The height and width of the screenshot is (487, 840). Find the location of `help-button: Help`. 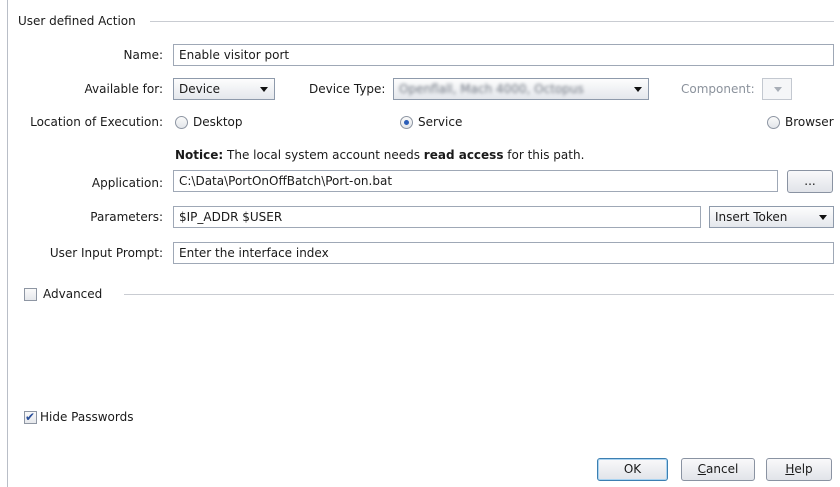

help-button: Help is located at coordinates (799, 469).